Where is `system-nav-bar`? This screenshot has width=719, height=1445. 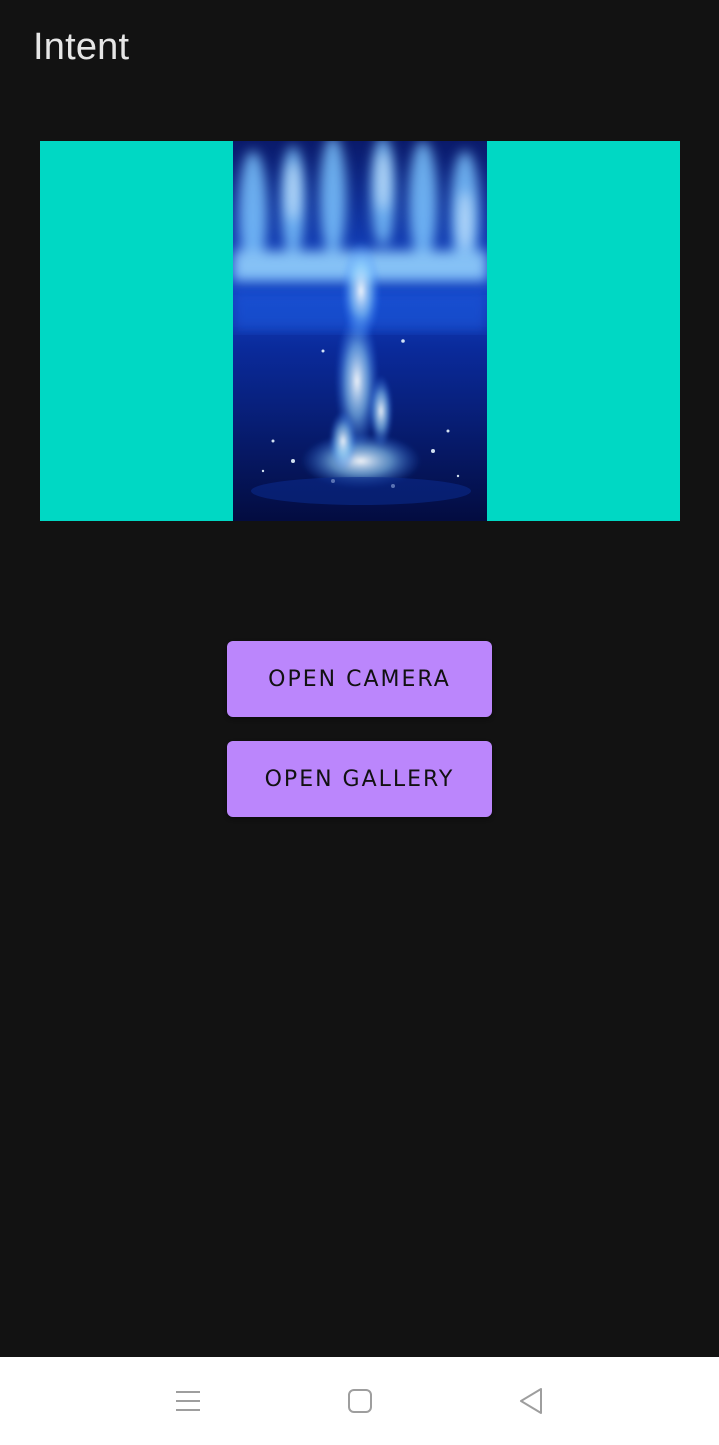
system-nav-bar is located at coordinates (359, 1401).